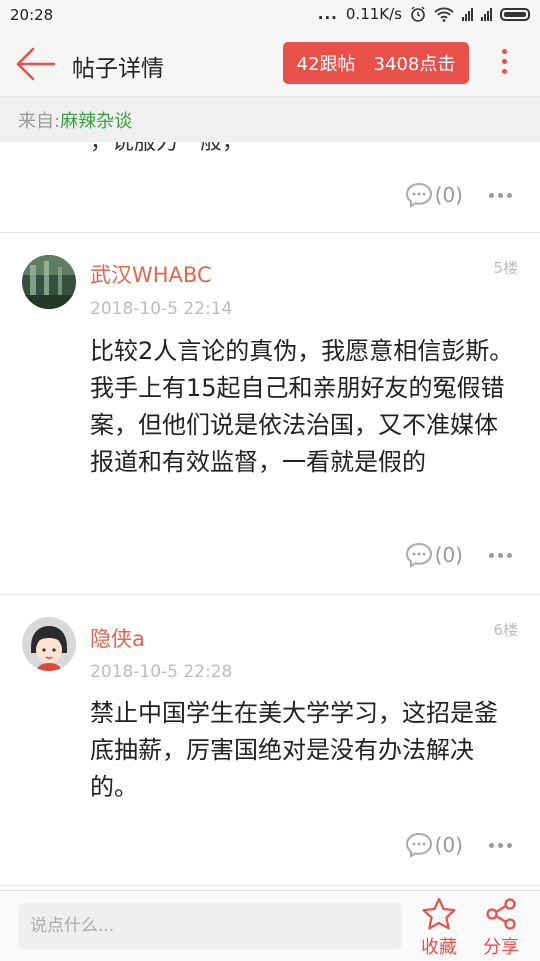  I want to click on share-label: 分享, so click(501, 947).